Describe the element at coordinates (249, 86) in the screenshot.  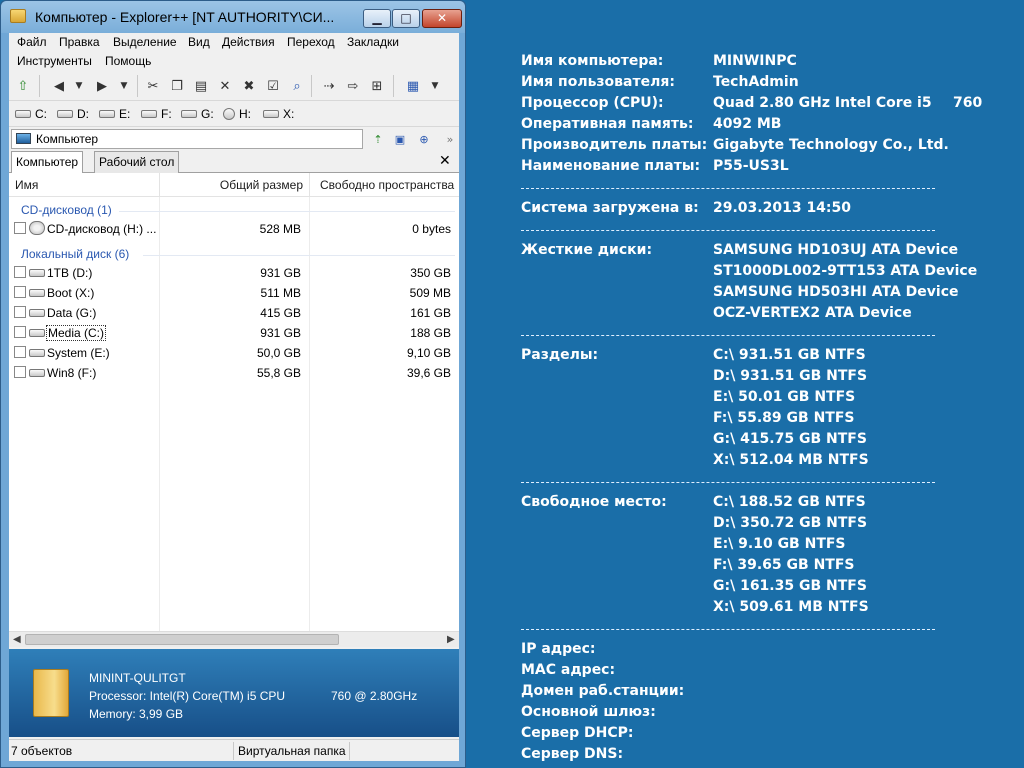
I see `delete-permanent-icon: ✖` at that location.